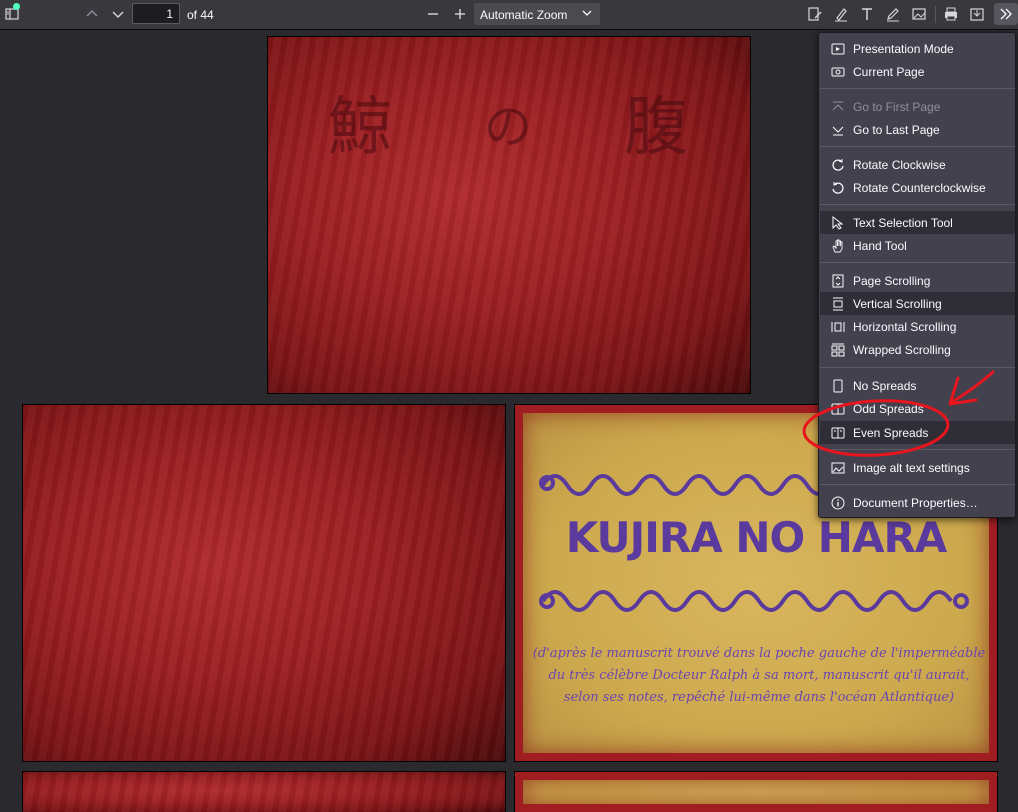  I want to click on menu-item-label: Horizontal Scrolling, so click(905, 326).